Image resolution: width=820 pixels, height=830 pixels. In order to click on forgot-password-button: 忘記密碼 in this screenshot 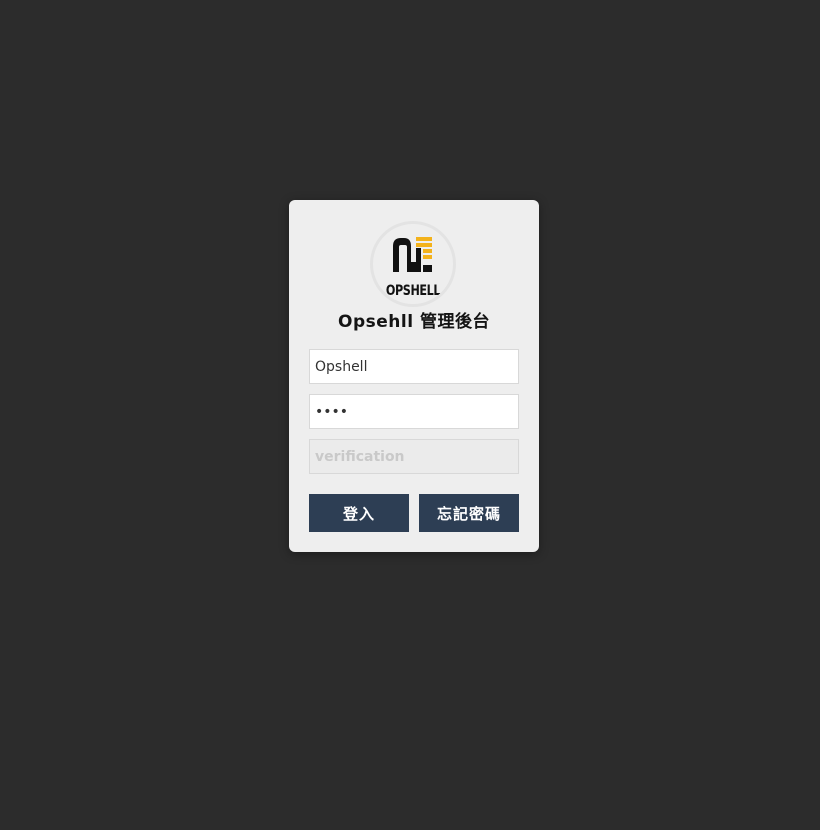, I will do `click(469, 513)`.